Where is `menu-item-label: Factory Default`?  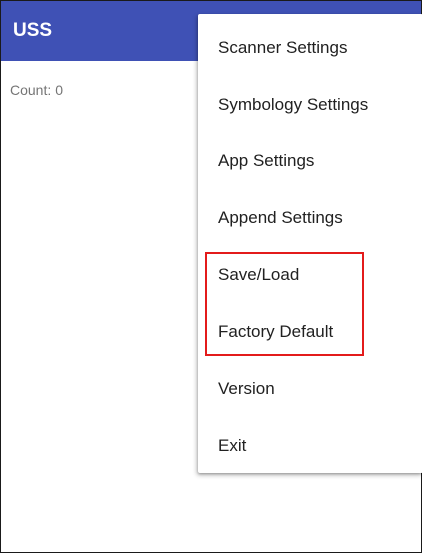
menu-item-label: Factory Default is located at coordinates (276, 331).